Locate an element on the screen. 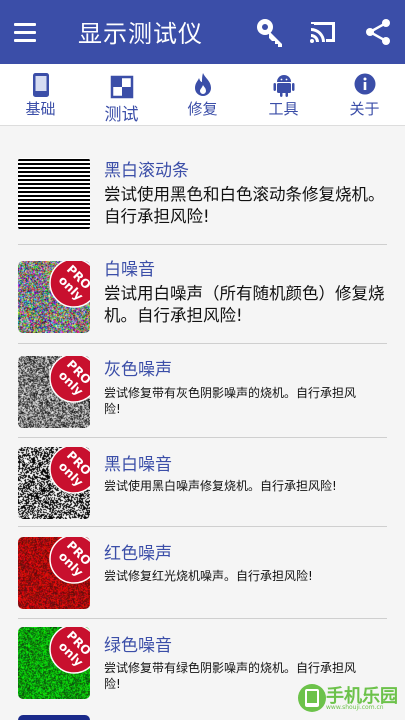 Image resolution: width=405 pixels, height=720 pixels. bw-noise-thumbnail: PRO only is located at coordinates (54, 483).